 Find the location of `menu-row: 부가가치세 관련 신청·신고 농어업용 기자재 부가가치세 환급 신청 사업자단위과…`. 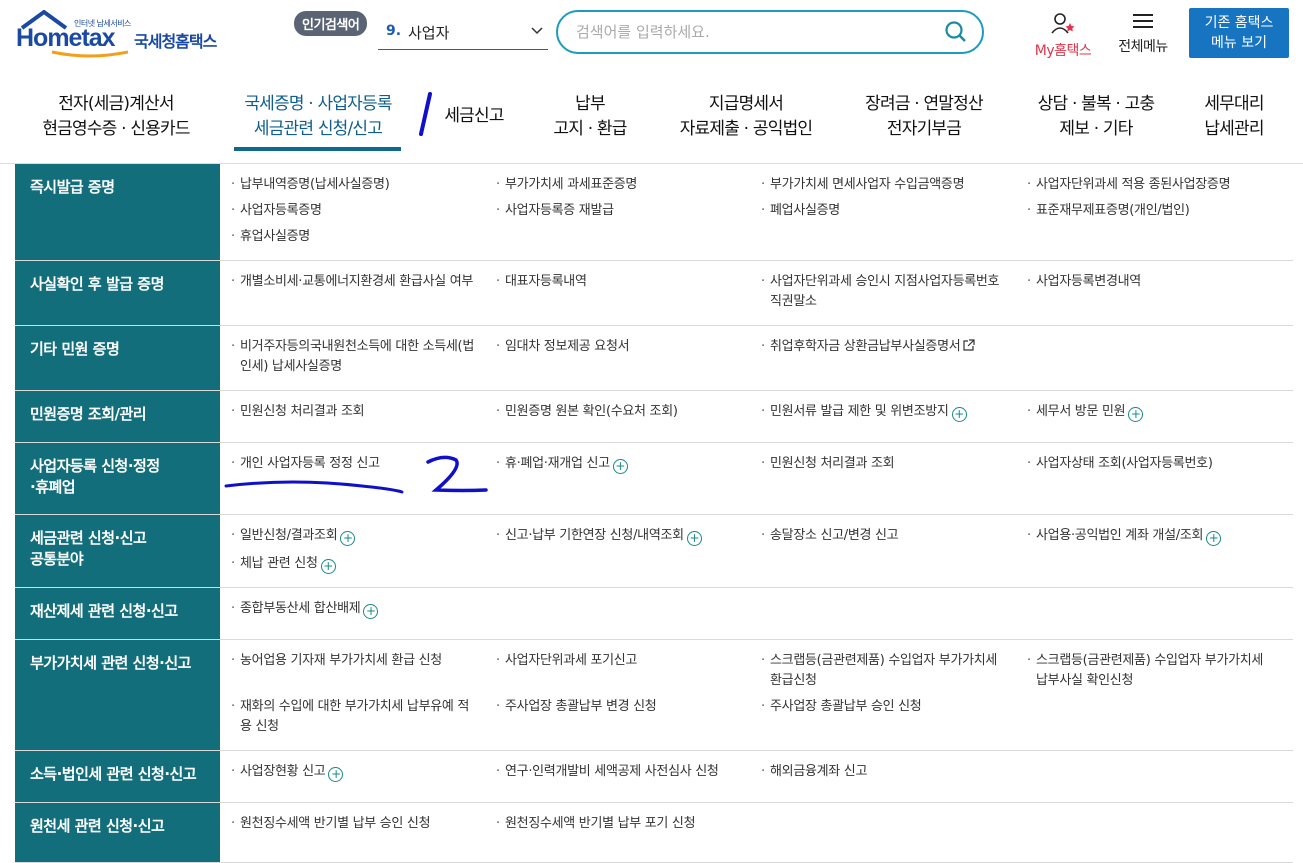

menu-row: 부가가치세 관련 신청·신고 농어업용 기자재 부가가치세 환급 신청 사업자단위과… is located at coordinates (654, 695).